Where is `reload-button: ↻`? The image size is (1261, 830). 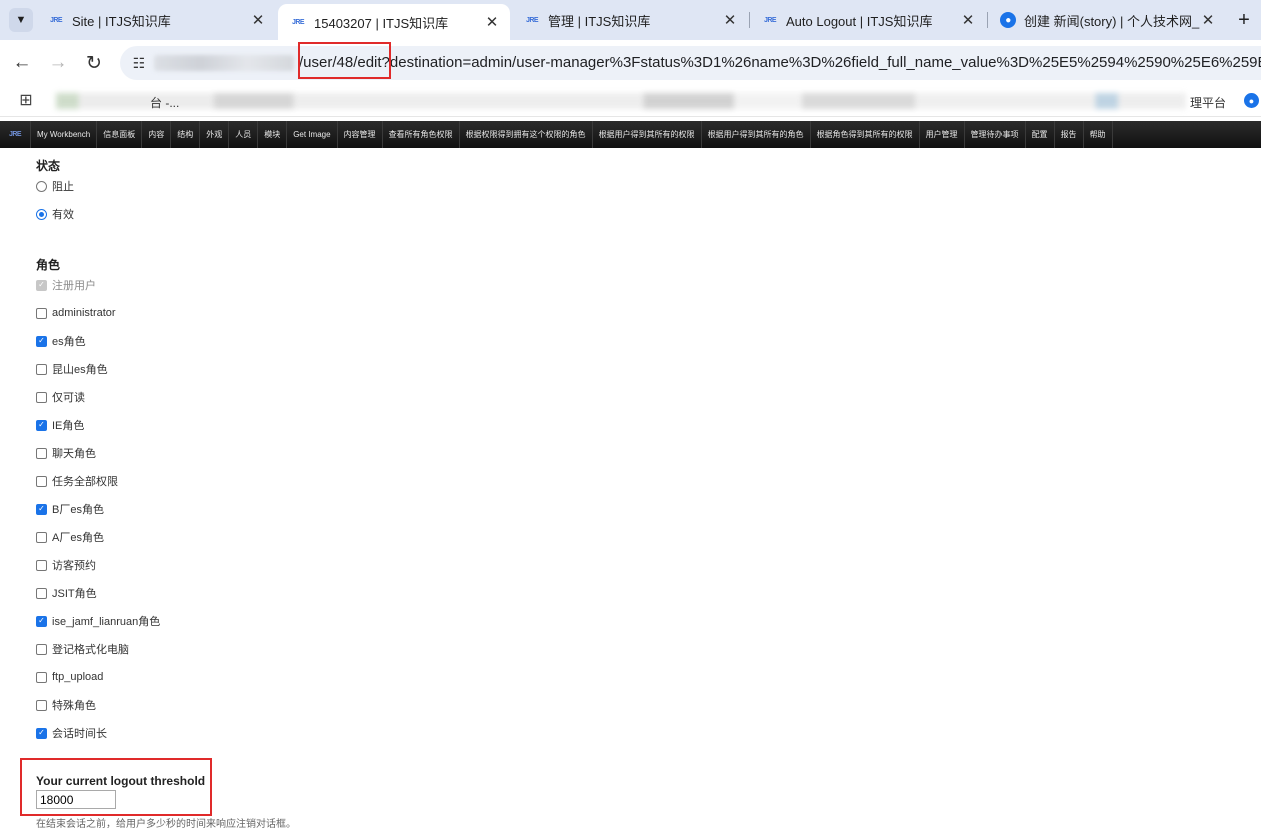 reload-button: ↻ is located at coordinates (94, 63).